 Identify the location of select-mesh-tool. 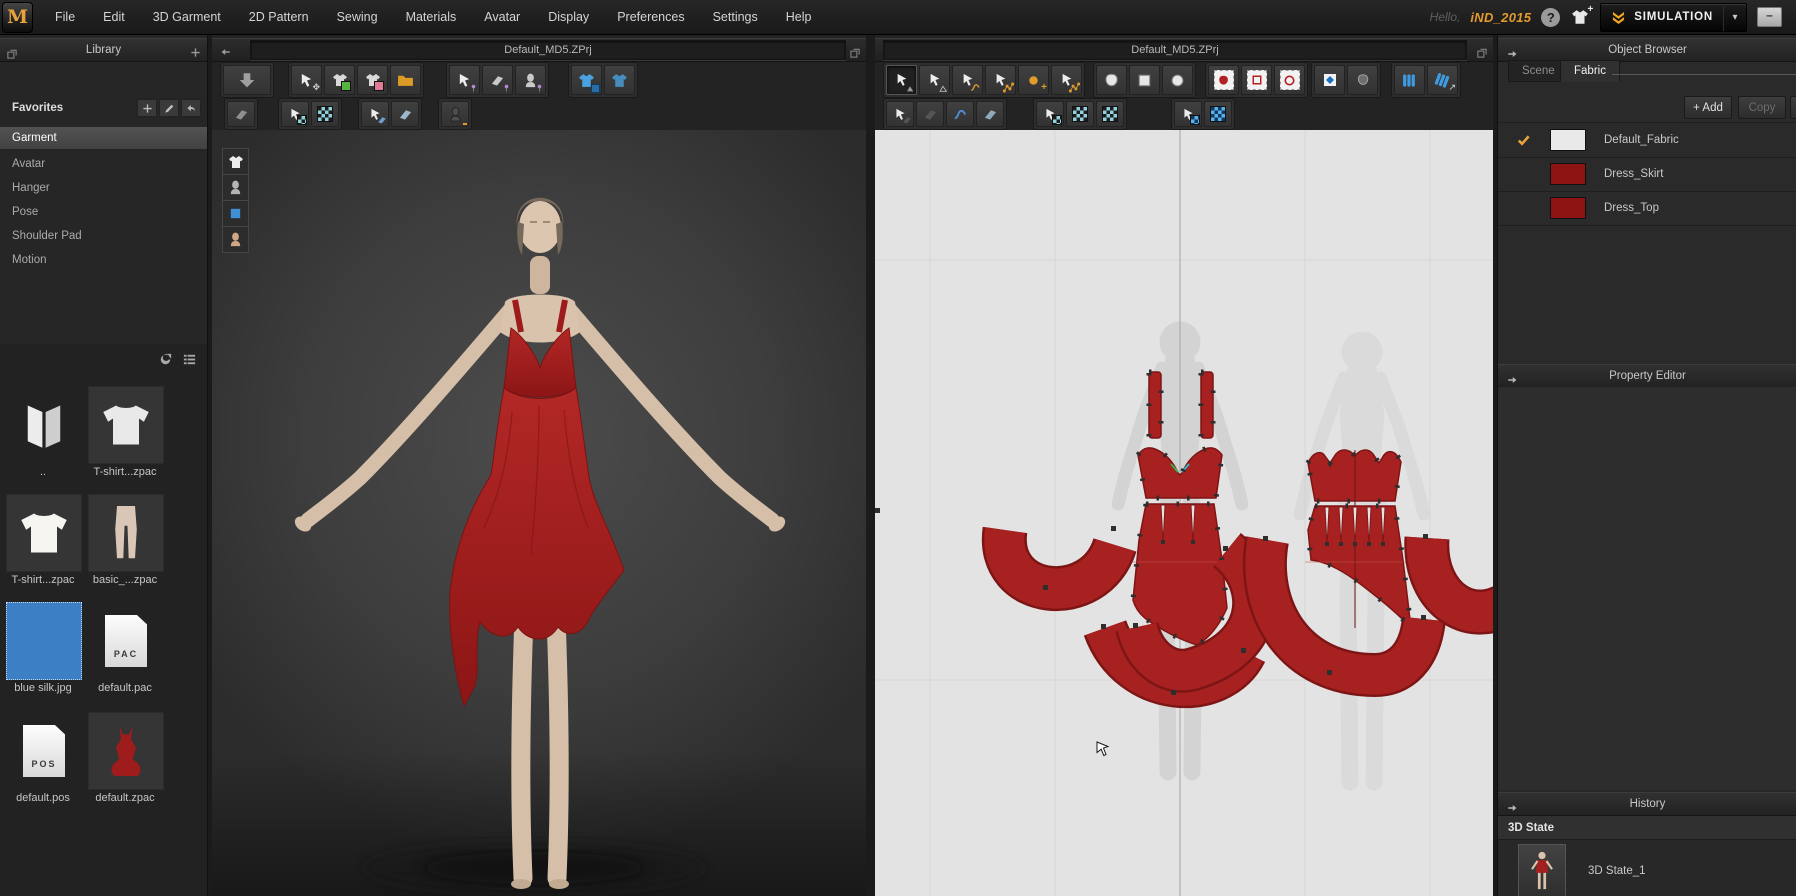
(295, 114).